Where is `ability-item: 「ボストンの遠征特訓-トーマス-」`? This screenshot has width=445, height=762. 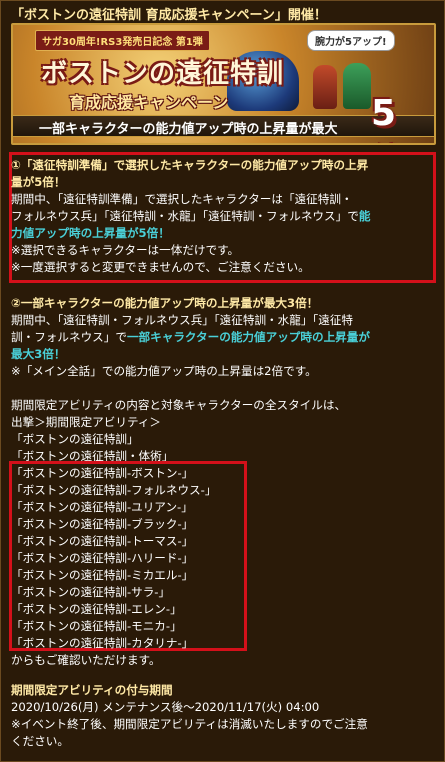 ability-item: 「ボストンの遠征特訓-トーマス-」 is located at coordinates (102, 541).